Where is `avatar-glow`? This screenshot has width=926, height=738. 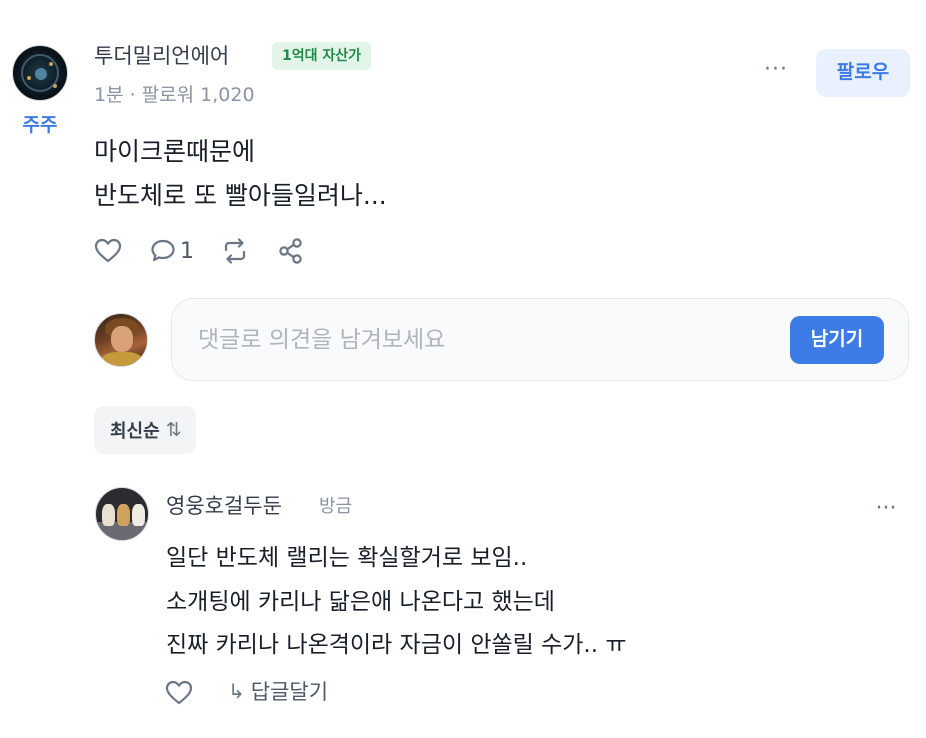 avatar-glow is located at coordinates (41, 74).